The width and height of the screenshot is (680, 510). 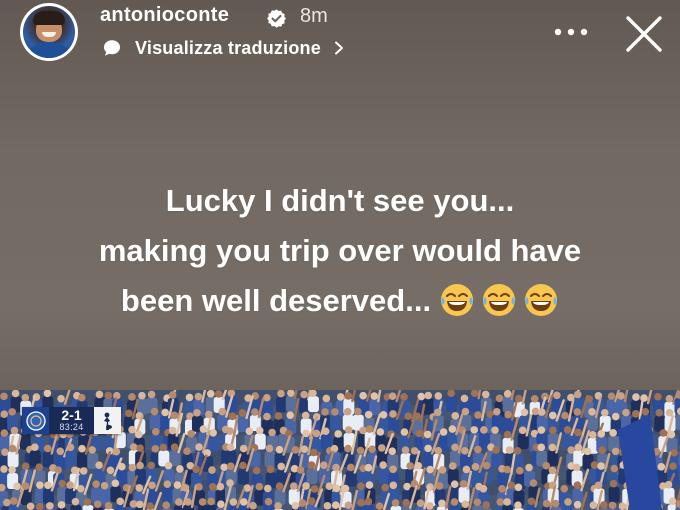 I want to click on close-button, so click(x=644, y=34).